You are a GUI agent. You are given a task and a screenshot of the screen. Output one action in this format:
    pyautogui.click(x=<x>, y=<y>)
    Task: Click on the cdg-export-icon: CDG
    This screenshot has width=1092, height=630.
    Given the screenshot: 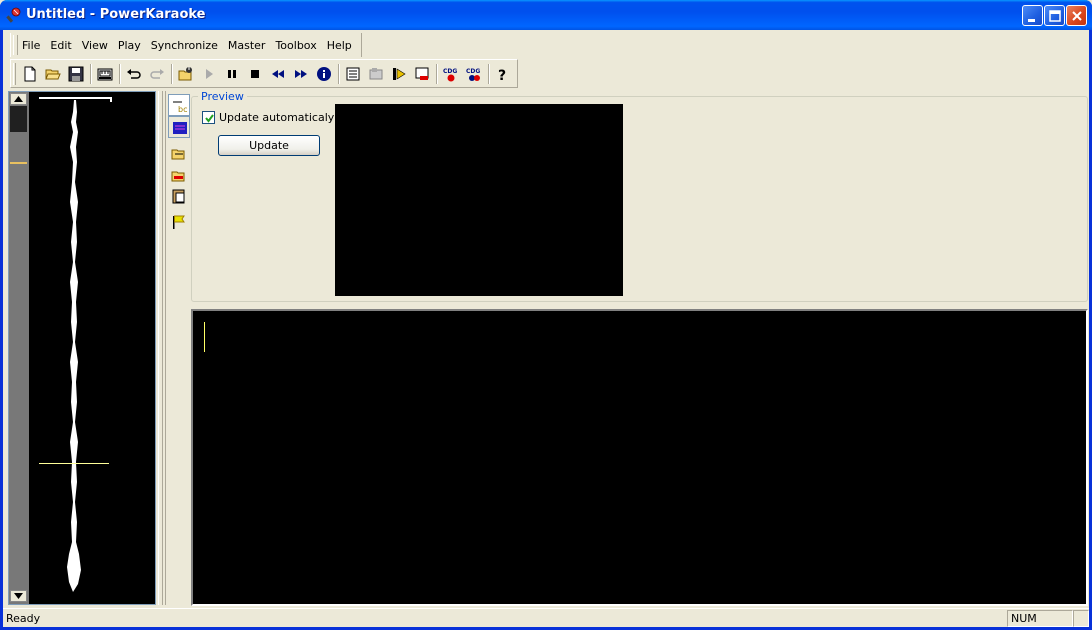 What is the action you would take?
    pyautogui.click(x=450, y=75)
    